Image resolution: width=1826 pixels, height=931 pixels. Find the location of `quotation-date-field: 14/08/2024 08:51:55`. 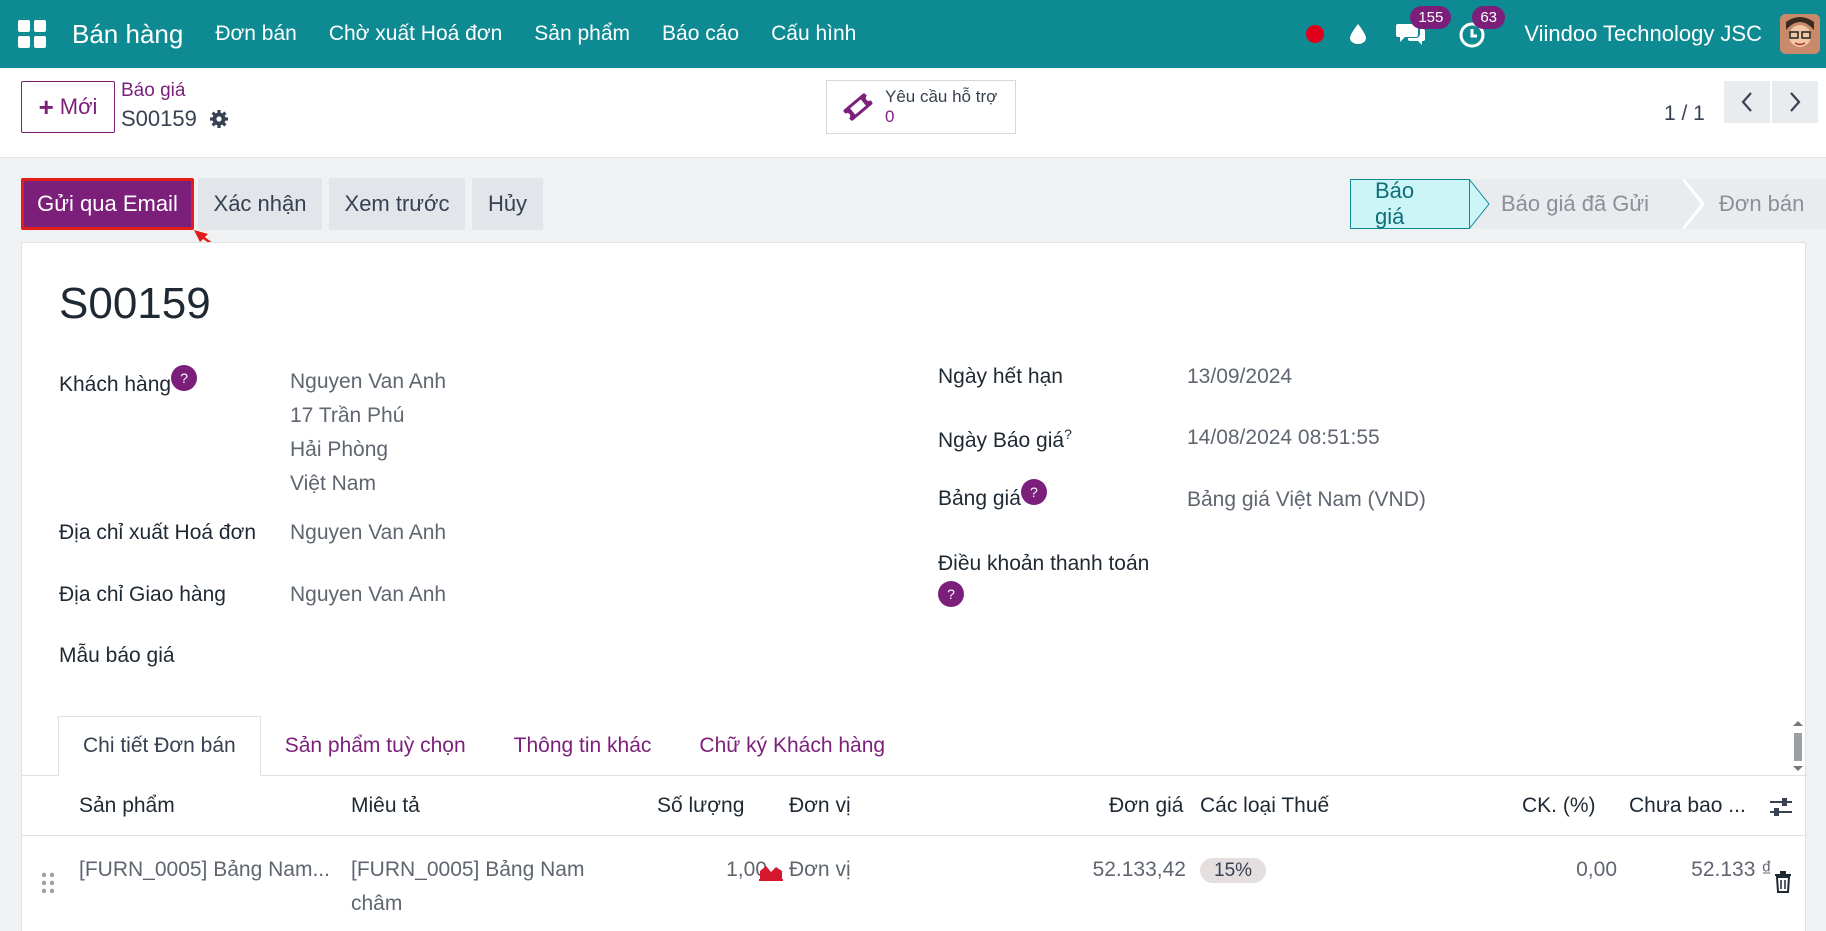

quotation-date-field: 14/08/2024 08:51:55 is located at coordinates (1283, 438).